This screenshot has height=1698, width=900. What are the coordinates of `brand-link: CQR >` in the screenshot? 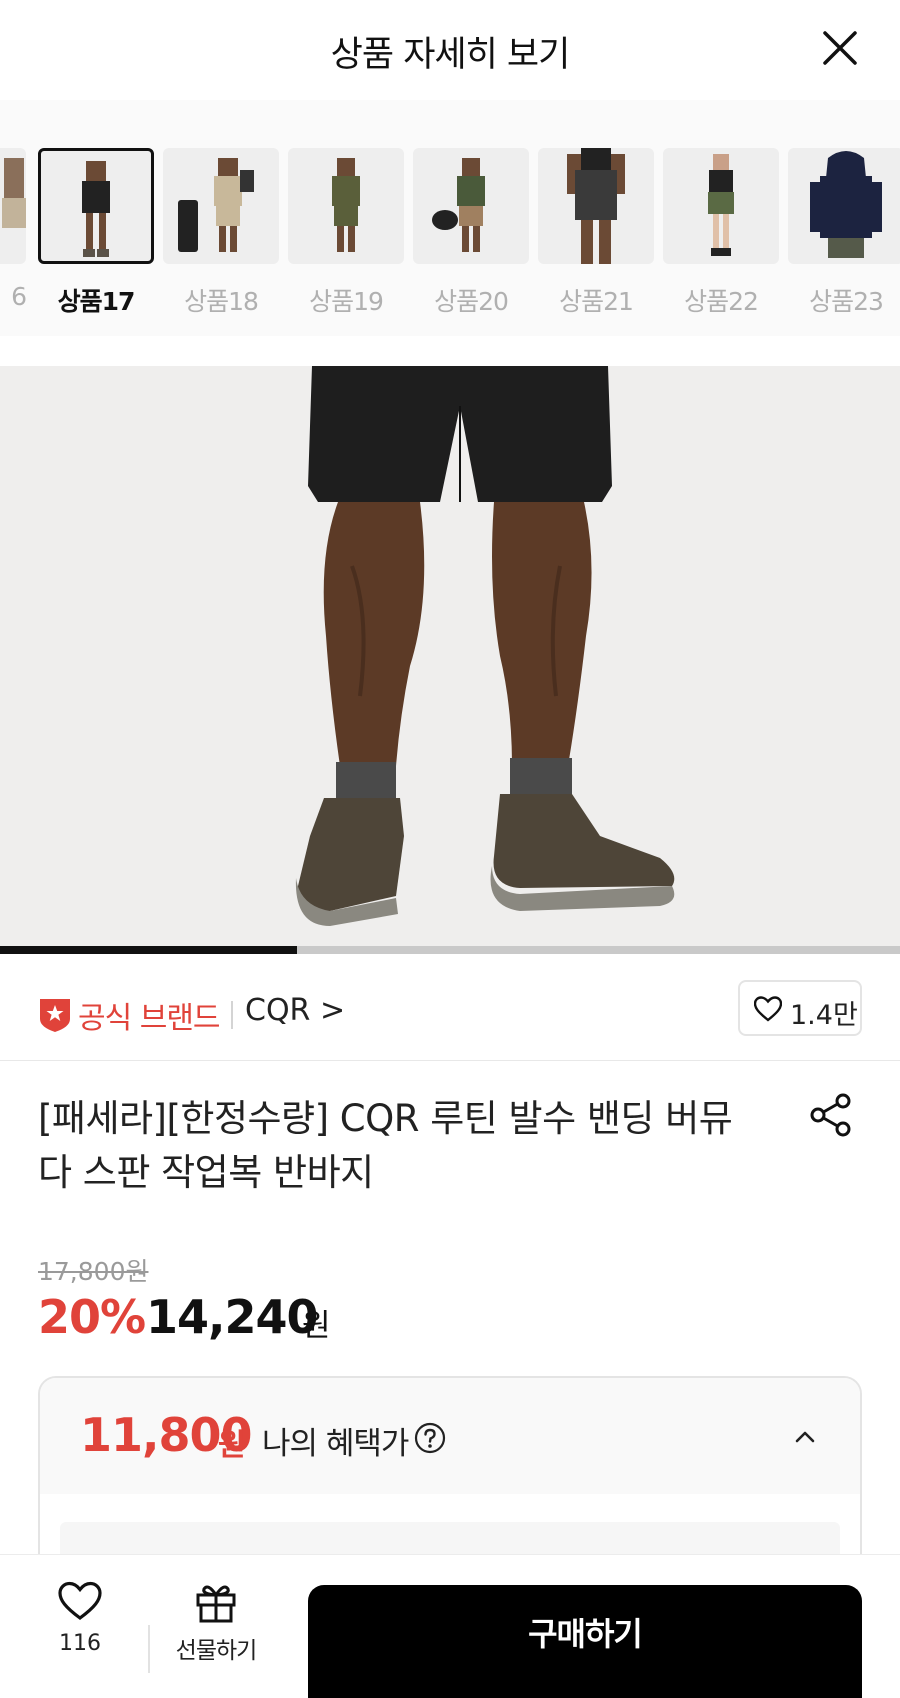 It's located at (295, 1010).